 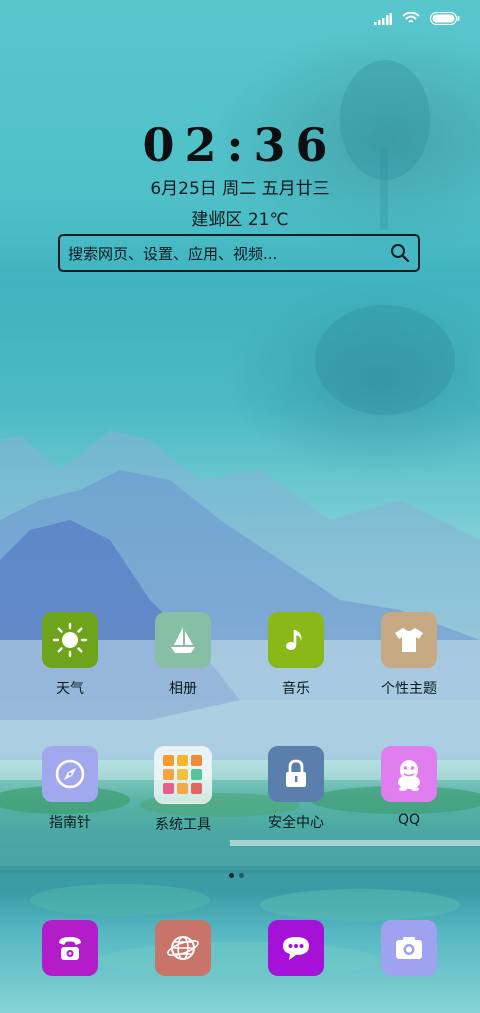 I want to click on camera-icon, so click(x=409, y=948).